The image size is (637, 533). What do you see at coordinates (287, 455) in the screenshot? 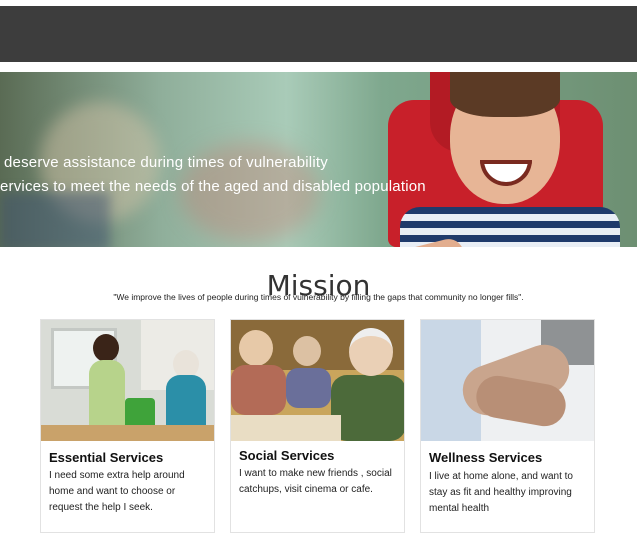
I see `card-title: Social Services` at bounding box center [287, 455].